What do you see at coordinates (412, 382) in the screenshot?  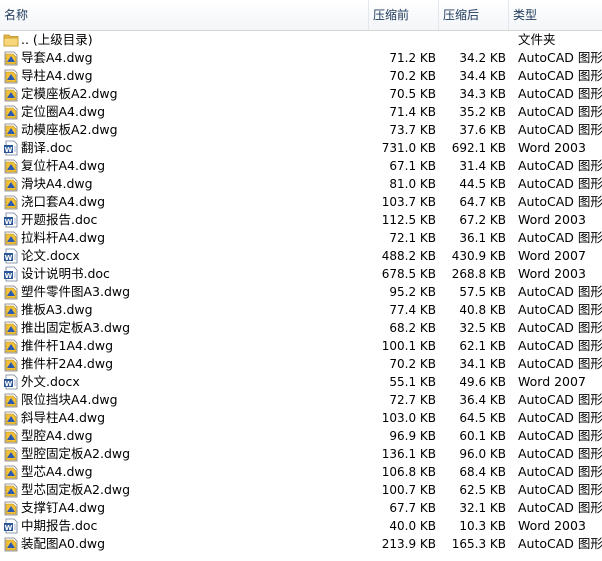 I see `original-size: 55.1 KB` at bounding box center [412, 382].